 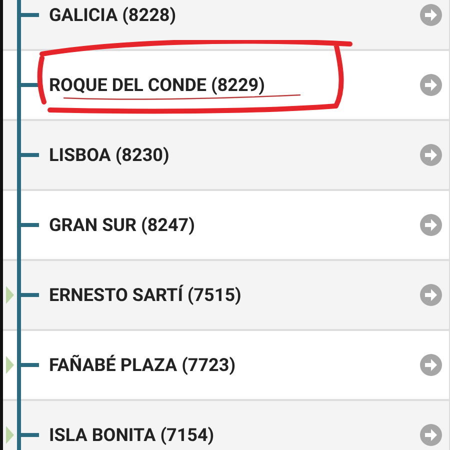 What do you see at coordinates (145, 296) in the screenshot?
I see `stop-name: ERNESTO SARTÍ (7515)` at bounding box center [145, 296].